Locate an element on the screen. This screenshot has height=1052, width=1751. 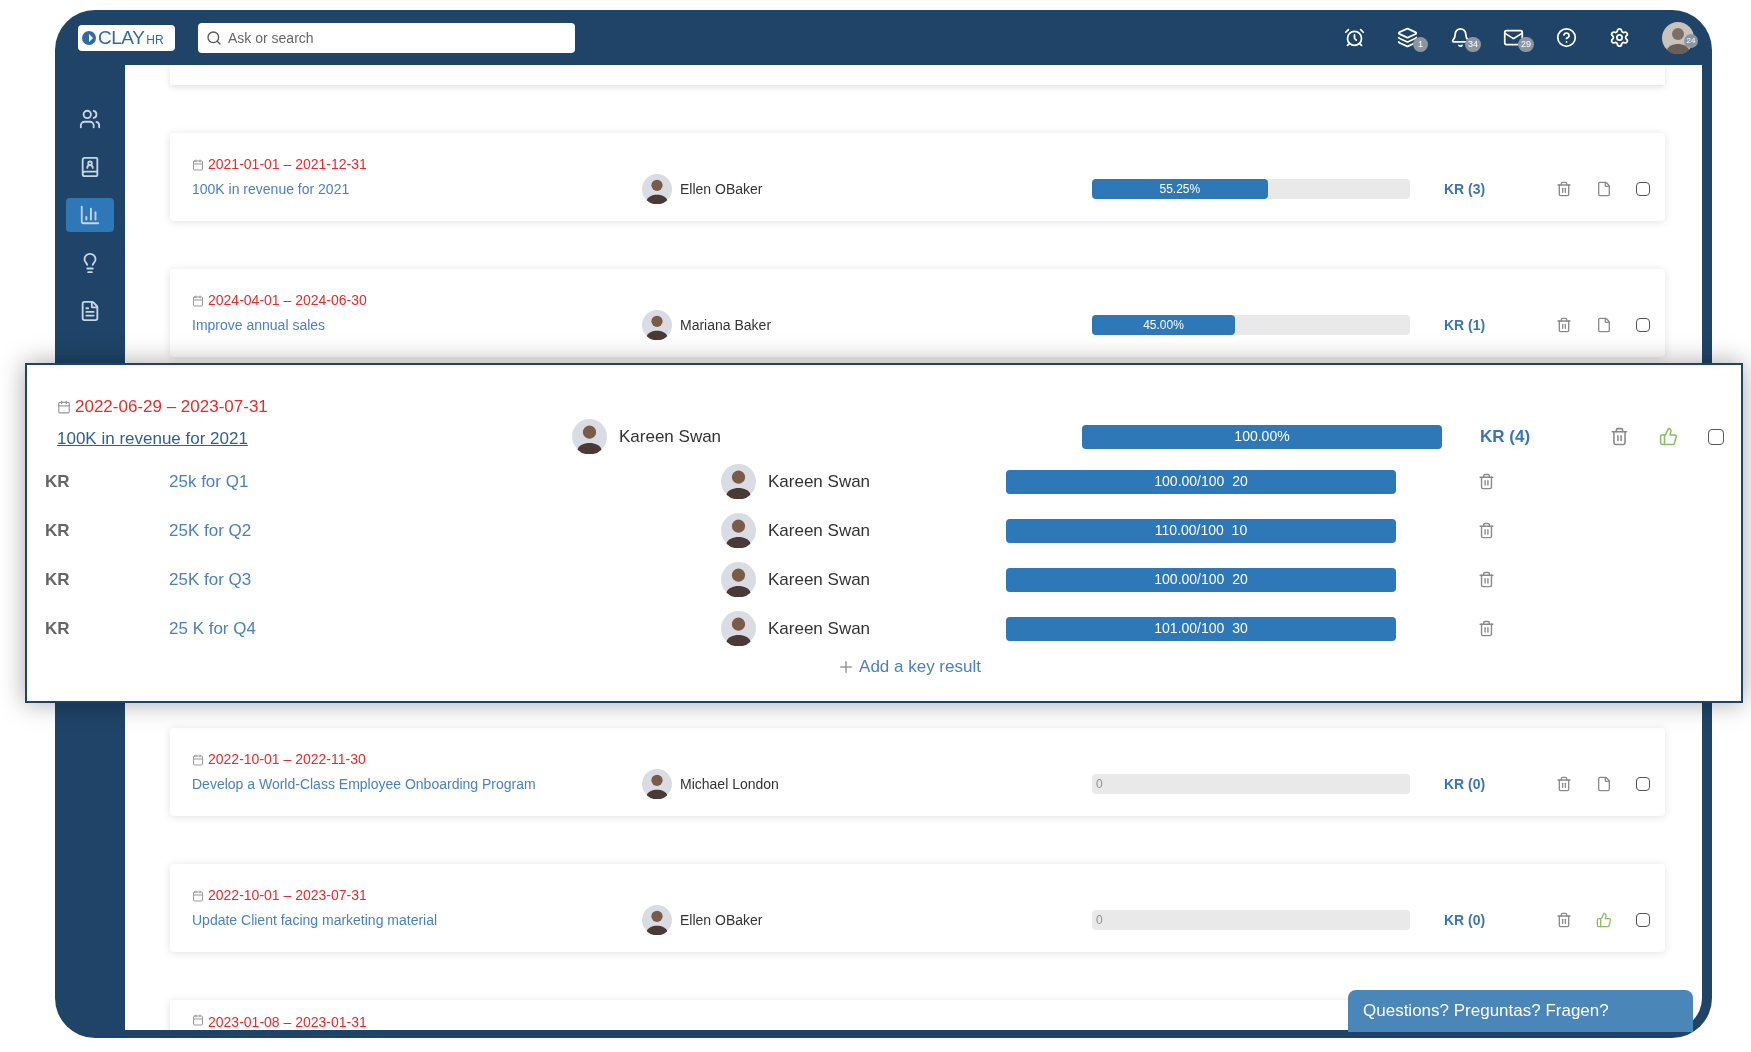
key-result-link: 25K for Q3 is located at coordinates (445, 579).